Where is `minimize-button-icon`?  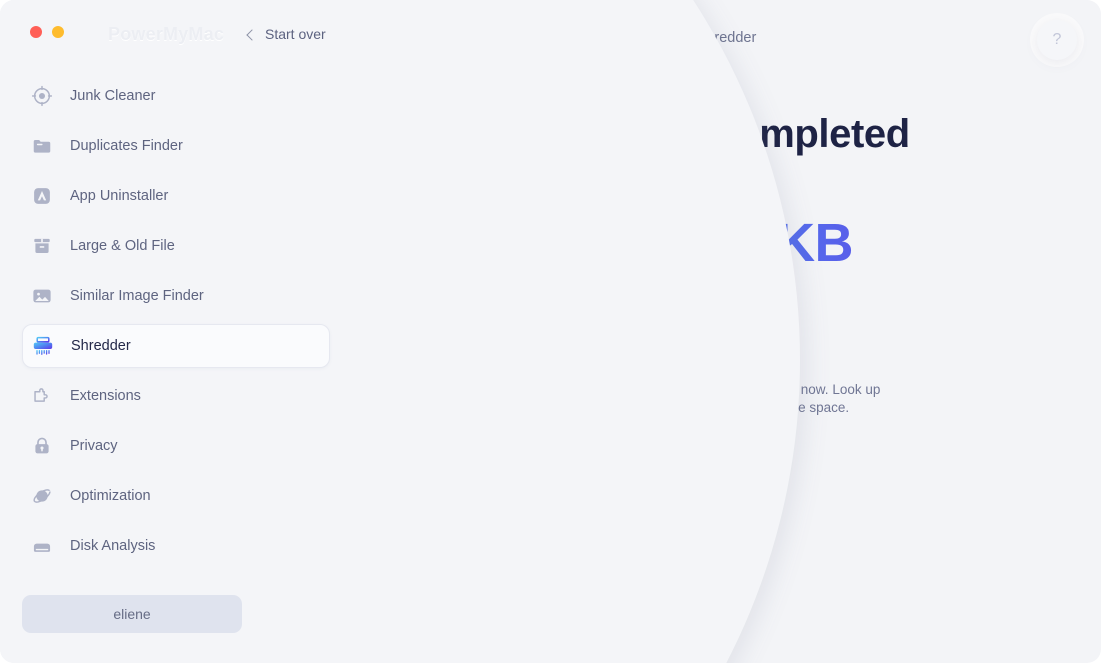
minimize-button-icon is located at coordinates (58, 32).